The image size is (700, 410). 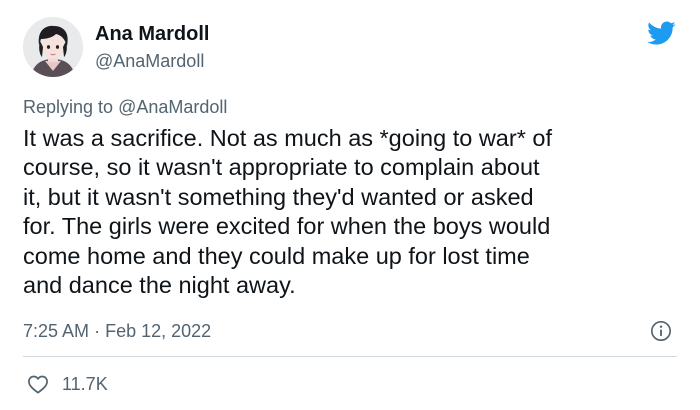 I want to click on info-icon, so click(x=661, y=331).